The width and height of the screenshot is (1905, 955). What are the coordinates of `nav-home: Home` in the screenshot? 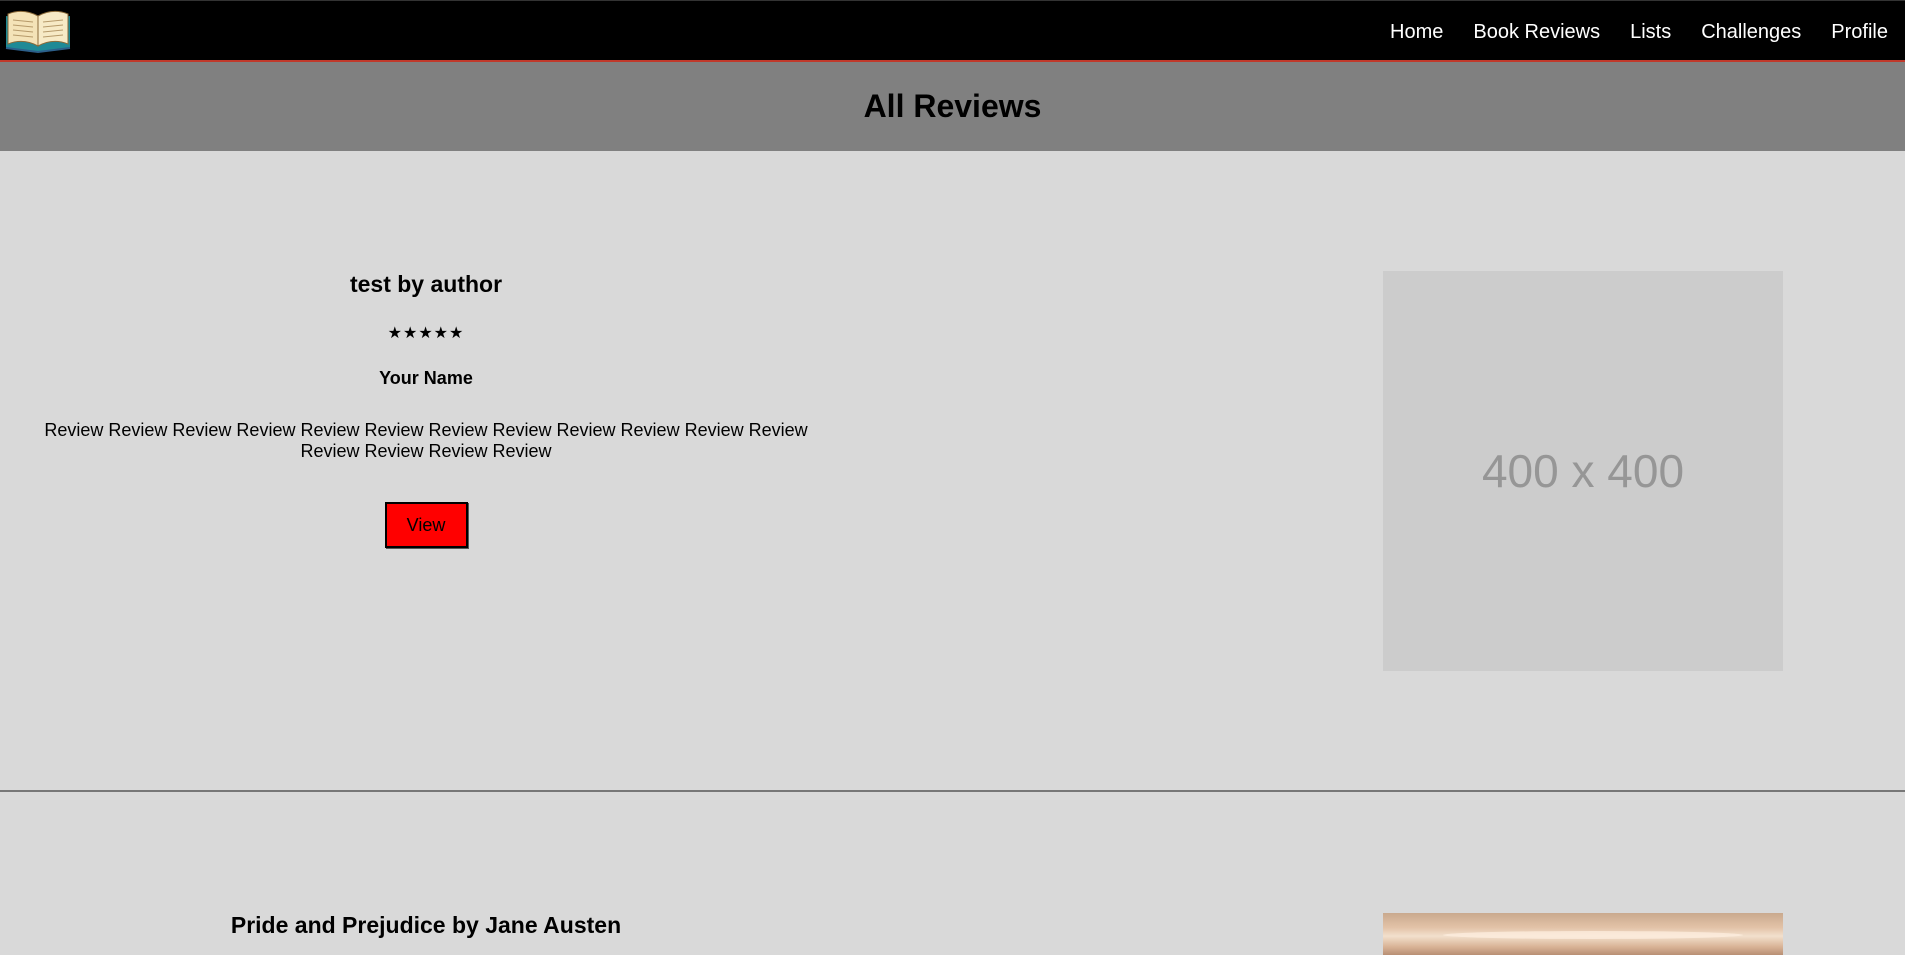 It's located at (1416, 32).